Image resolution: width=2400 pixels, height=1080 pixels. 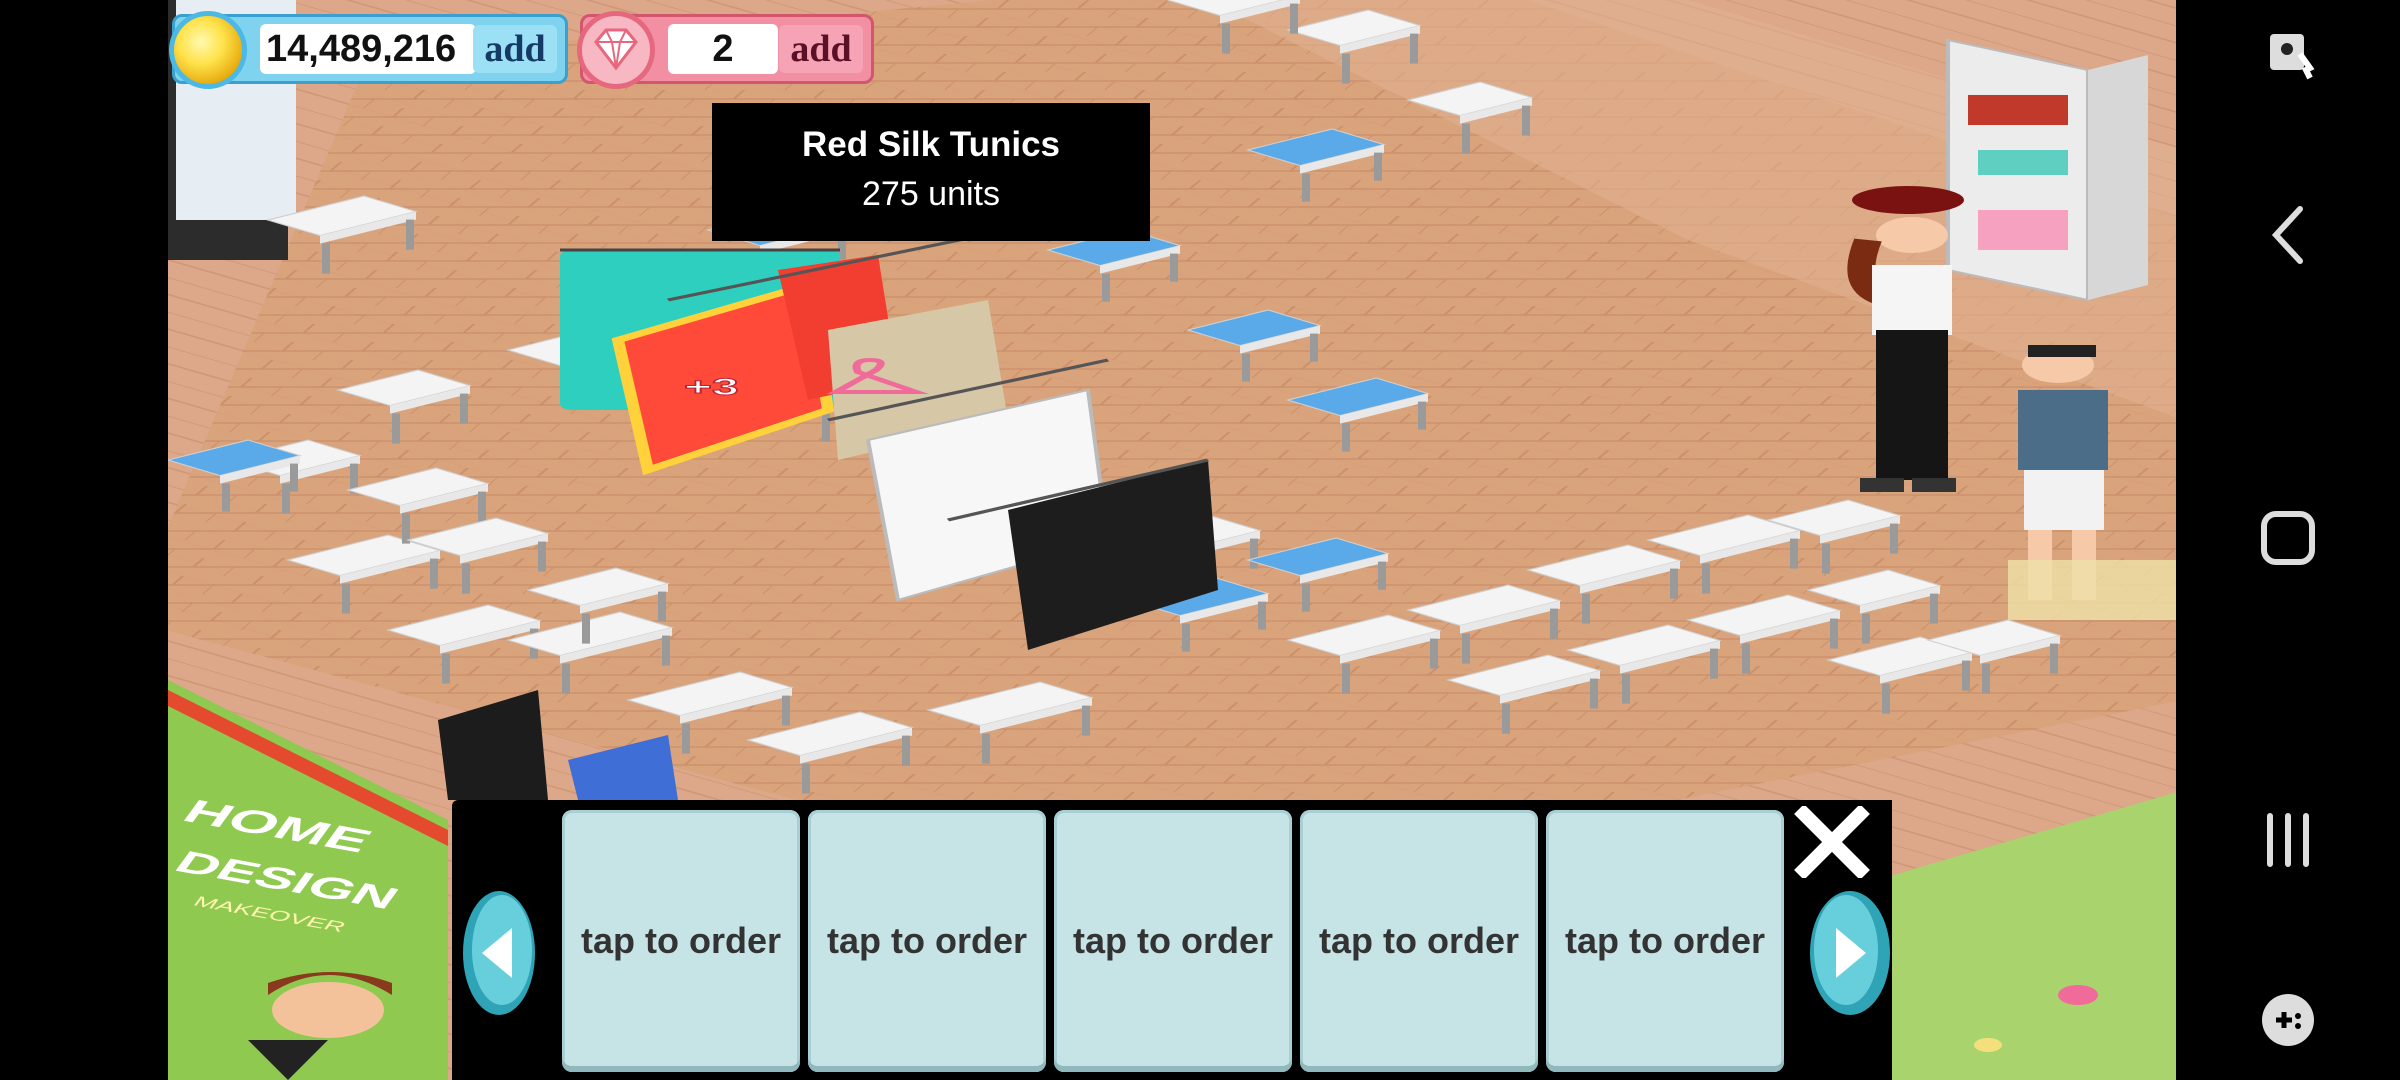 What do you see at coordinates (681, 941) in the screenshot?
I see `order-slot-1: tap to order` at bounding box center [681, 941].